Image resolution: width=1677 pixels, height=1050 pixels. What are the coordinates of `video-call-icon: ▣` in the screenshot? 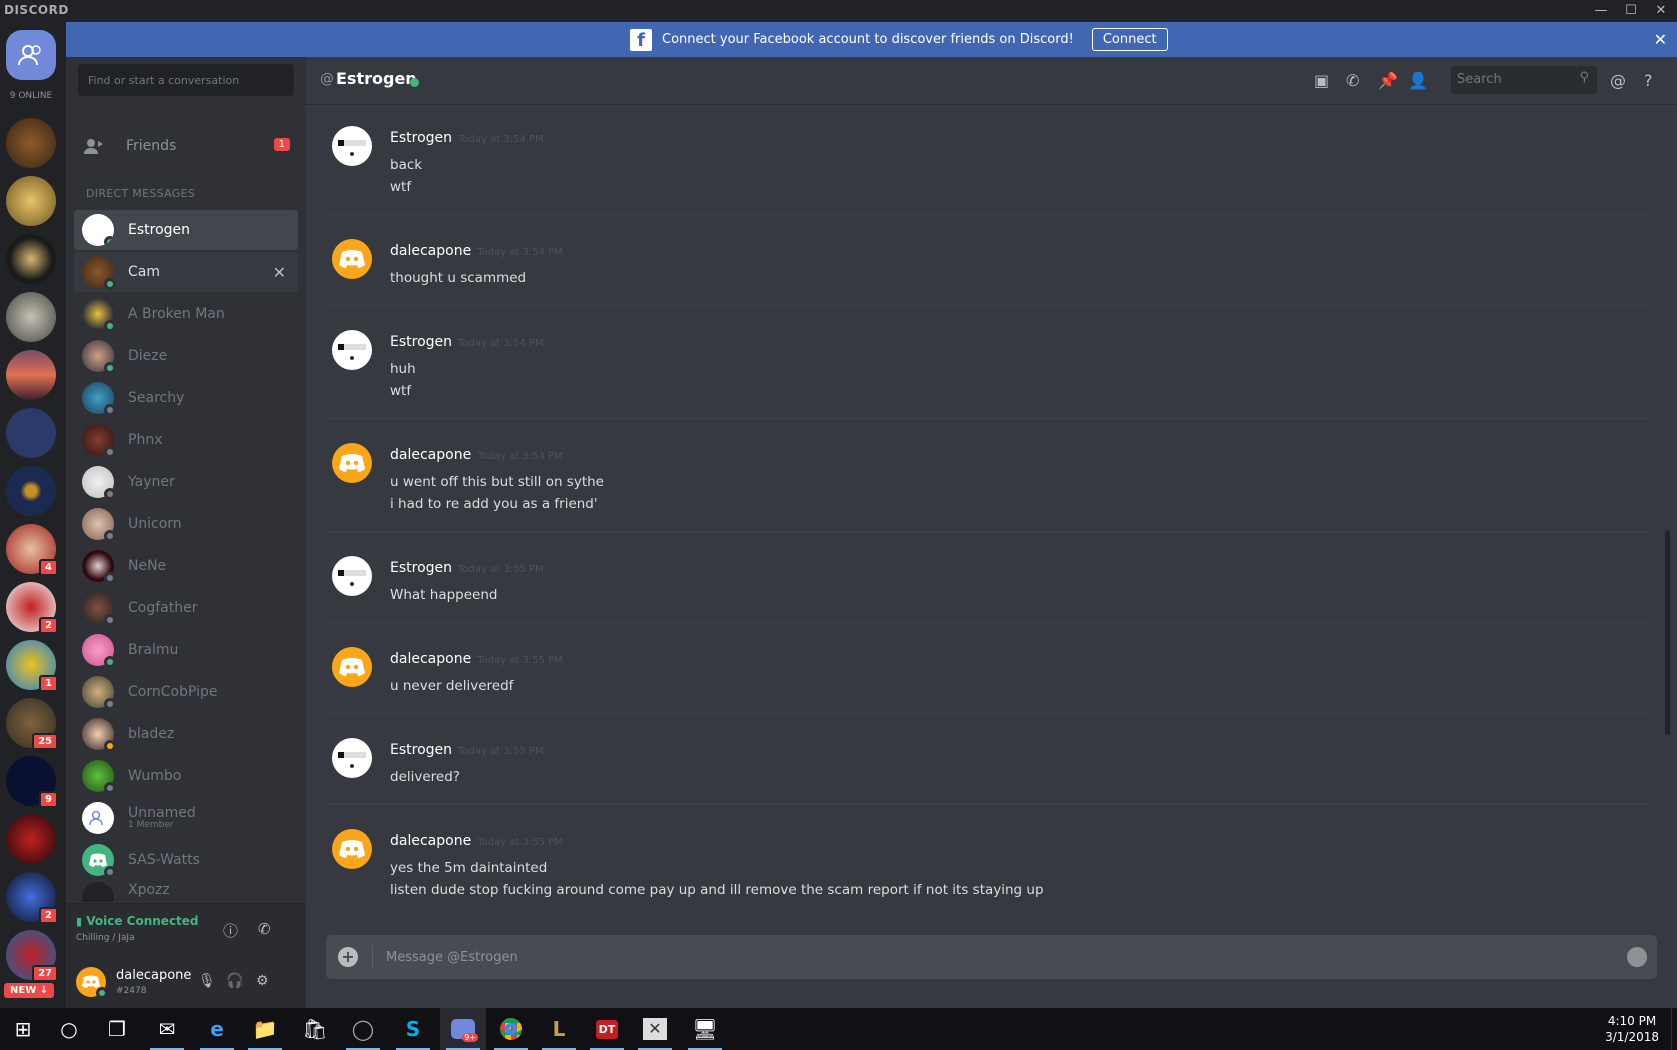 It's located at (1321, 80).